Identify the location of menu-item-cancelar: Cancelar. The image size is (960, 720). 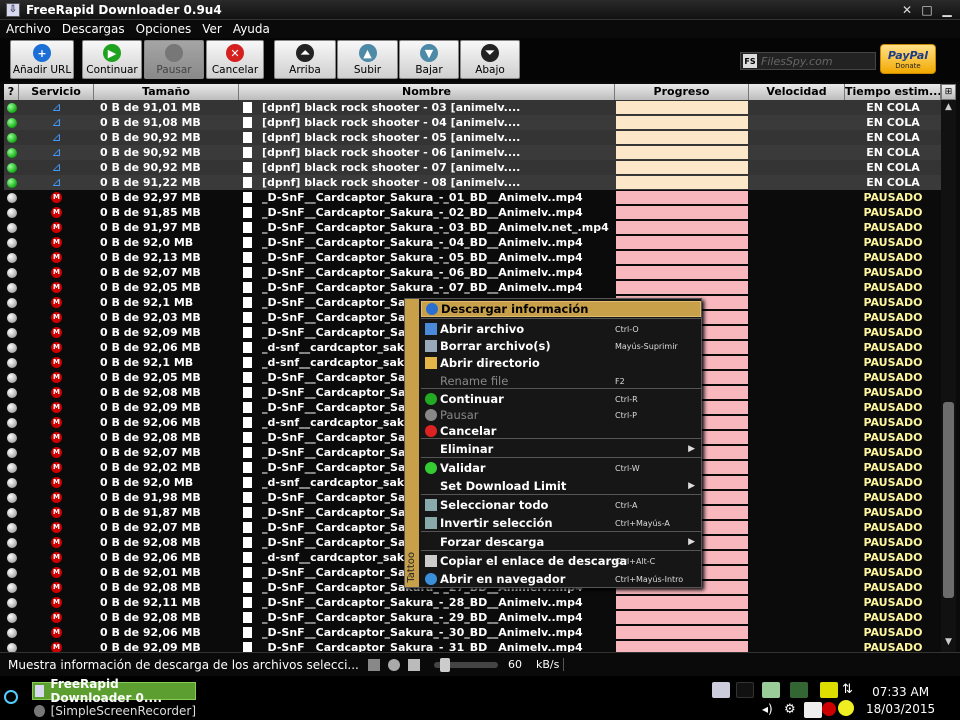
(561, 431).